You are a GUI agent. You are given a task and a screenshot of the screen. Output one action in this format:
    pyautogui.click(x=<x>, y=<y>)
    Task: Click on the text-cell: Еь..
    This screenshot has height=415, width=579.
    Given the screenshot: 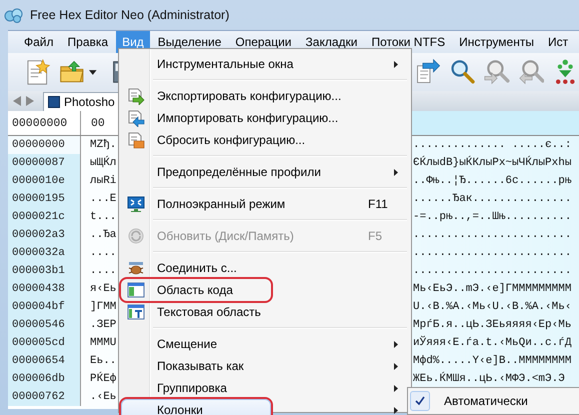 What is the action you would take?
    pyautogui.click(x=103, y=361)
    